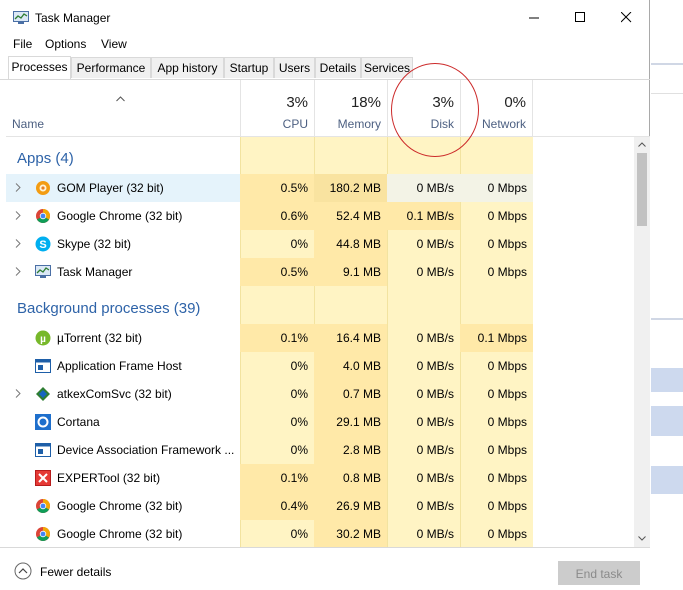 The width and height of the screenshot is (683, 590). I want to click on background-window-row, so click(667, 421).